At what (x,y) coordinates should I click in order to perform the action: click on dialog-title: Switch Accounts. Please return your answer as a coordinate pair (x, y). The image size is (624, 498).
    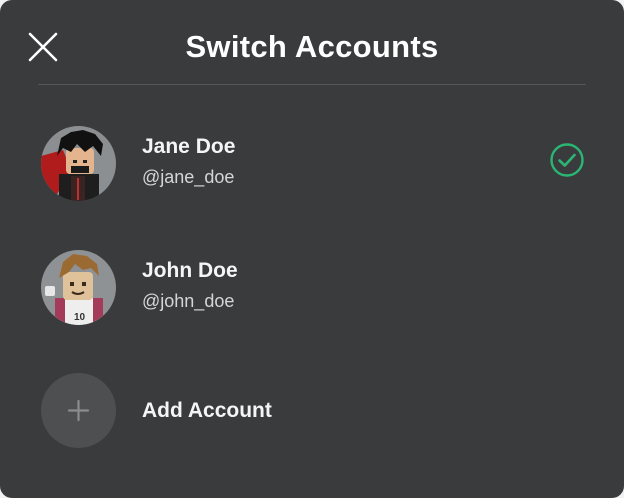
    Looking at the image, I should click on (312, 46).